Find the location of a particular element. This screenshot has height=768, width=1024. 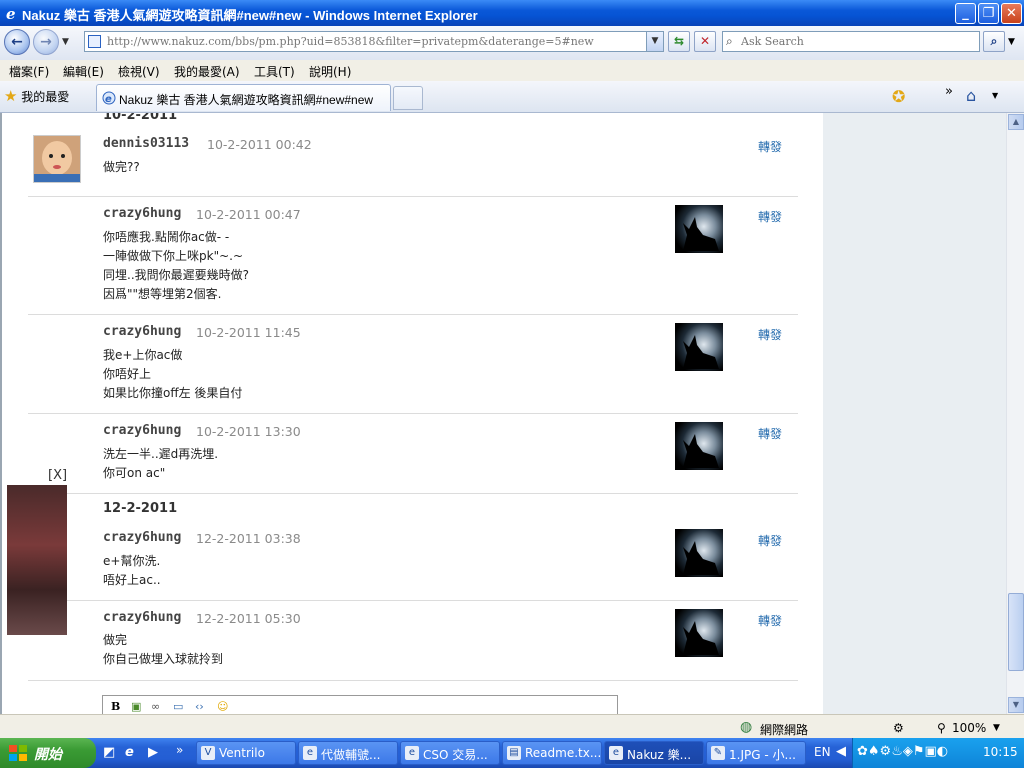

favorites-button: ★ 我的最愛 is located at coordinates (36, 96).